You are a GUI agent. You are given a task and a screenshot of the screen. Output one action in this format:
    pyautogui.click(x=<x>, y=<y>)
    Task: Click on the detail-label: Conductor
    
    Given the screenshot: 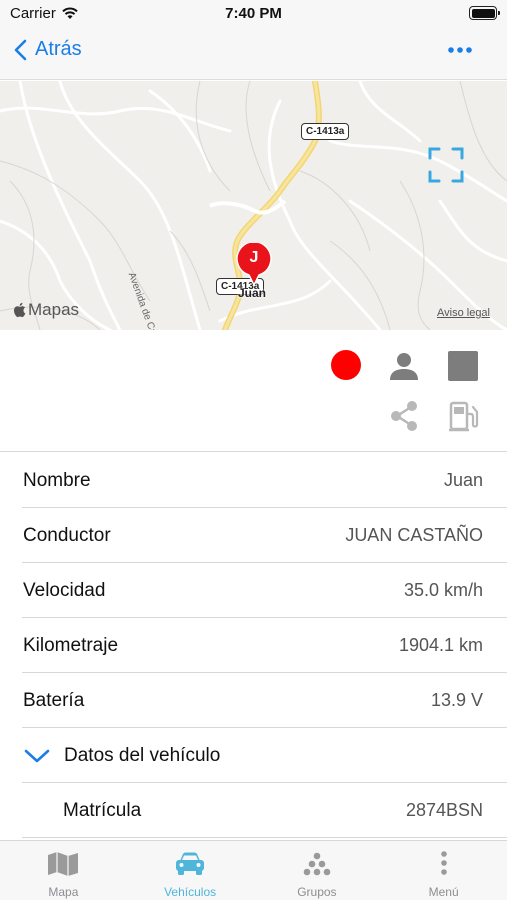 What is the action you would take?
    pyautogui.click(x=67, y=535)
    